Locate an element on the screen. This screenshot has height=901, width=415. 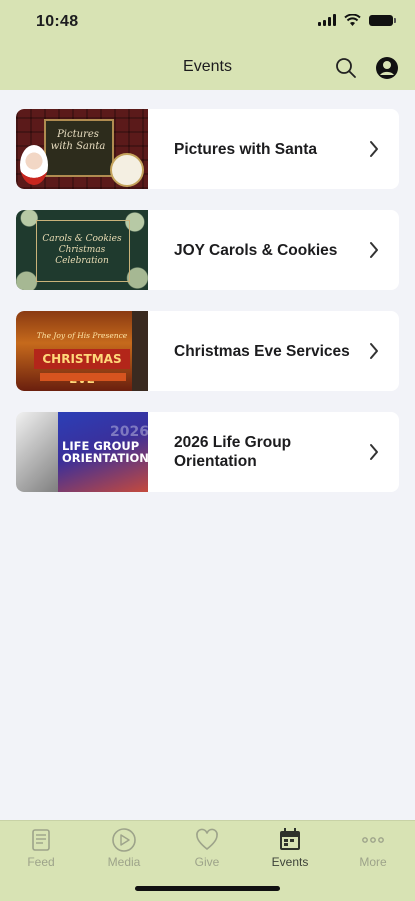
event-thumbnail: 2026 LIFE GROUP ORIENTATION is located at coordinates (82, 452).